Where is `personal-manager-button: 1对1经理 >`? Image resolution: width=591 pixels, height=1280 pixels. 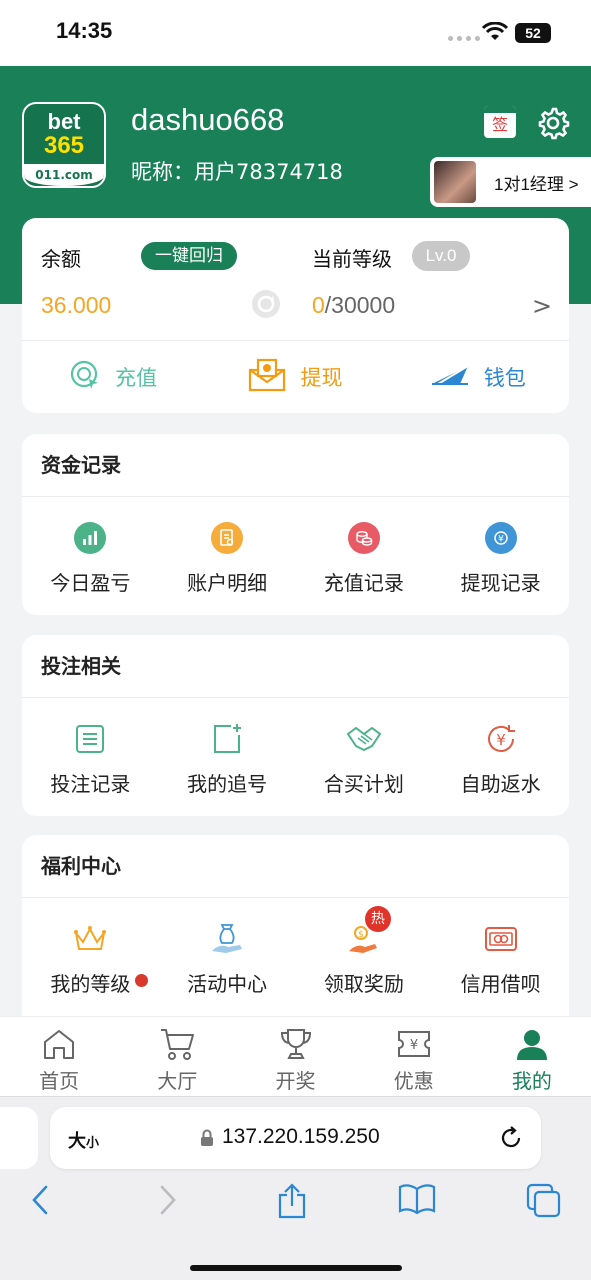
personal-manager-button: 1对1经理 > is located at coordinates (510, 182).